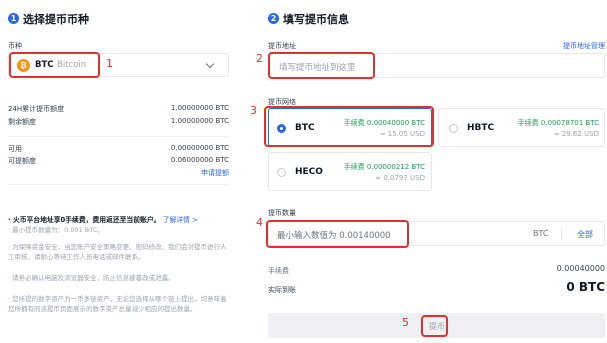 Image resolution: width=607 pixels, height=343 pixels. What do you see at coordinates (84, 220) in the screenshot?
I see `notice-main-text: · 火币平台地址享0手续费，费用返还至当前账户。` at bounding box center [84, 220].